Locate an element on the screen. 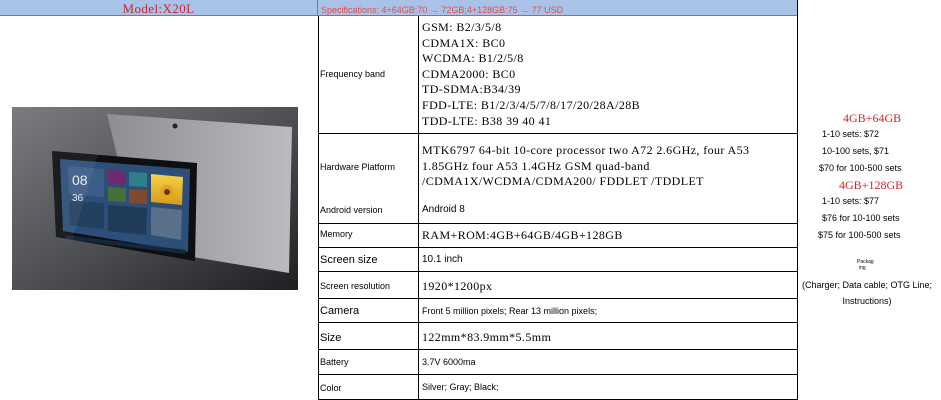 This screenshot has width=941, height=400. price-tier: 1-10 sets: $77 is located at coordinates (851, 201).